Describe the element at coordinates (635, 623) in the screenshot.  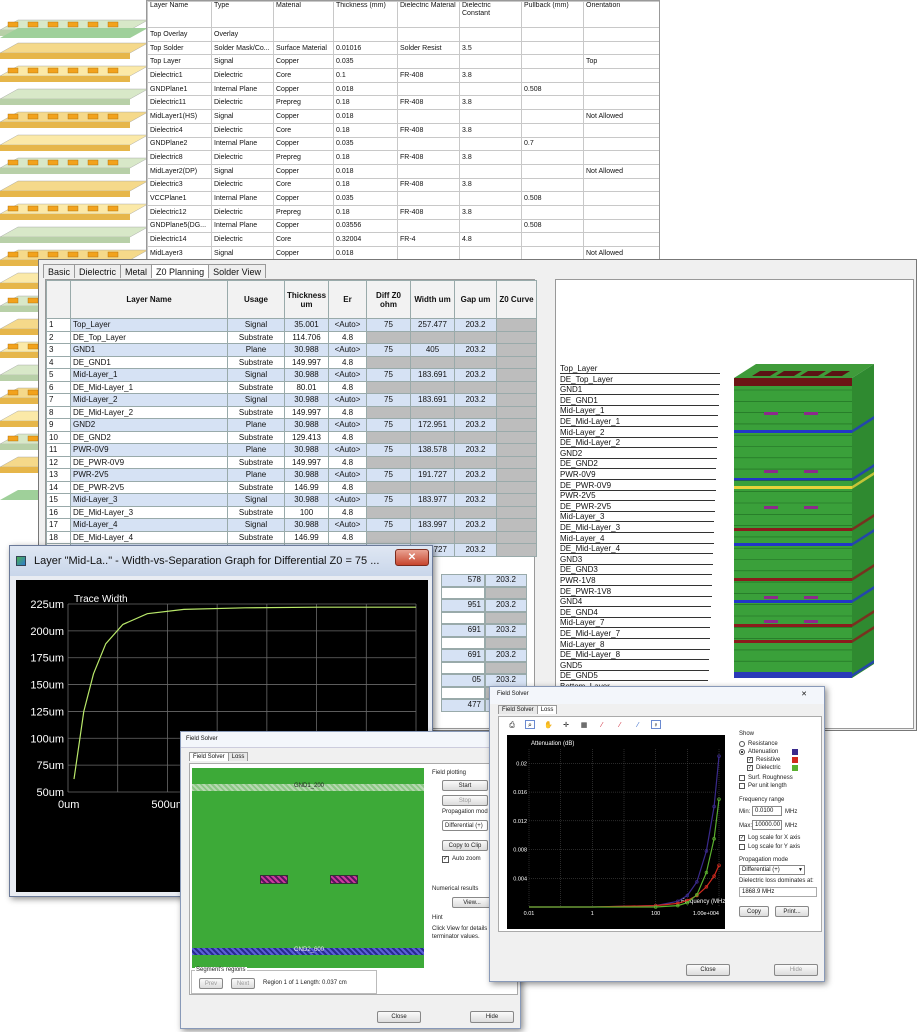
I see `stackup-layer-label: Mid-Layer_7` at that location.